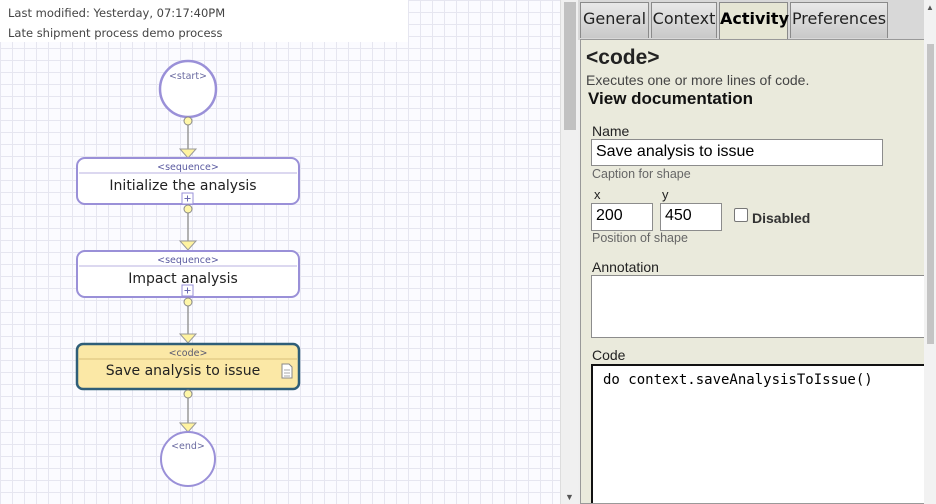  What do you see at coordinates (737, 152) in the screenshot?
I see `name-field: Save analysis to issue` at bounding box center [737, 152].